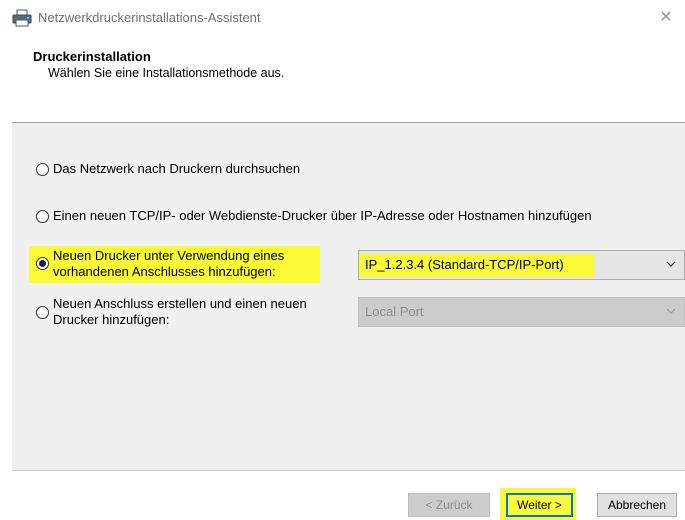 This screenshot has width=685, height=520. What do you see at coordinates (42, 312) in the screenshot?
I see `radio-new-port` at bounding box center [42, 312].